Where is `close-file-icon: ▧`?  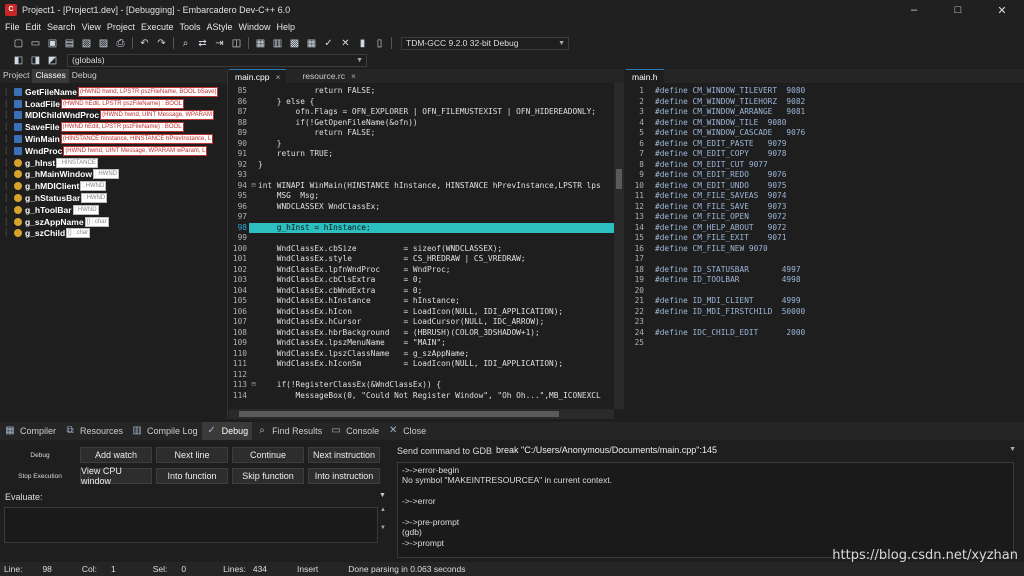
close-file-icon: ▧ is located at coordinates (86, 43).